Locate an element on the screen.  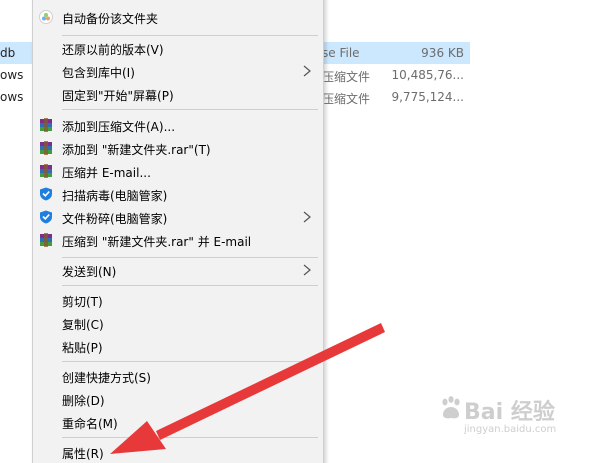
watermark-url: jingyan.baidu.com is located at coordinates (510, 429).